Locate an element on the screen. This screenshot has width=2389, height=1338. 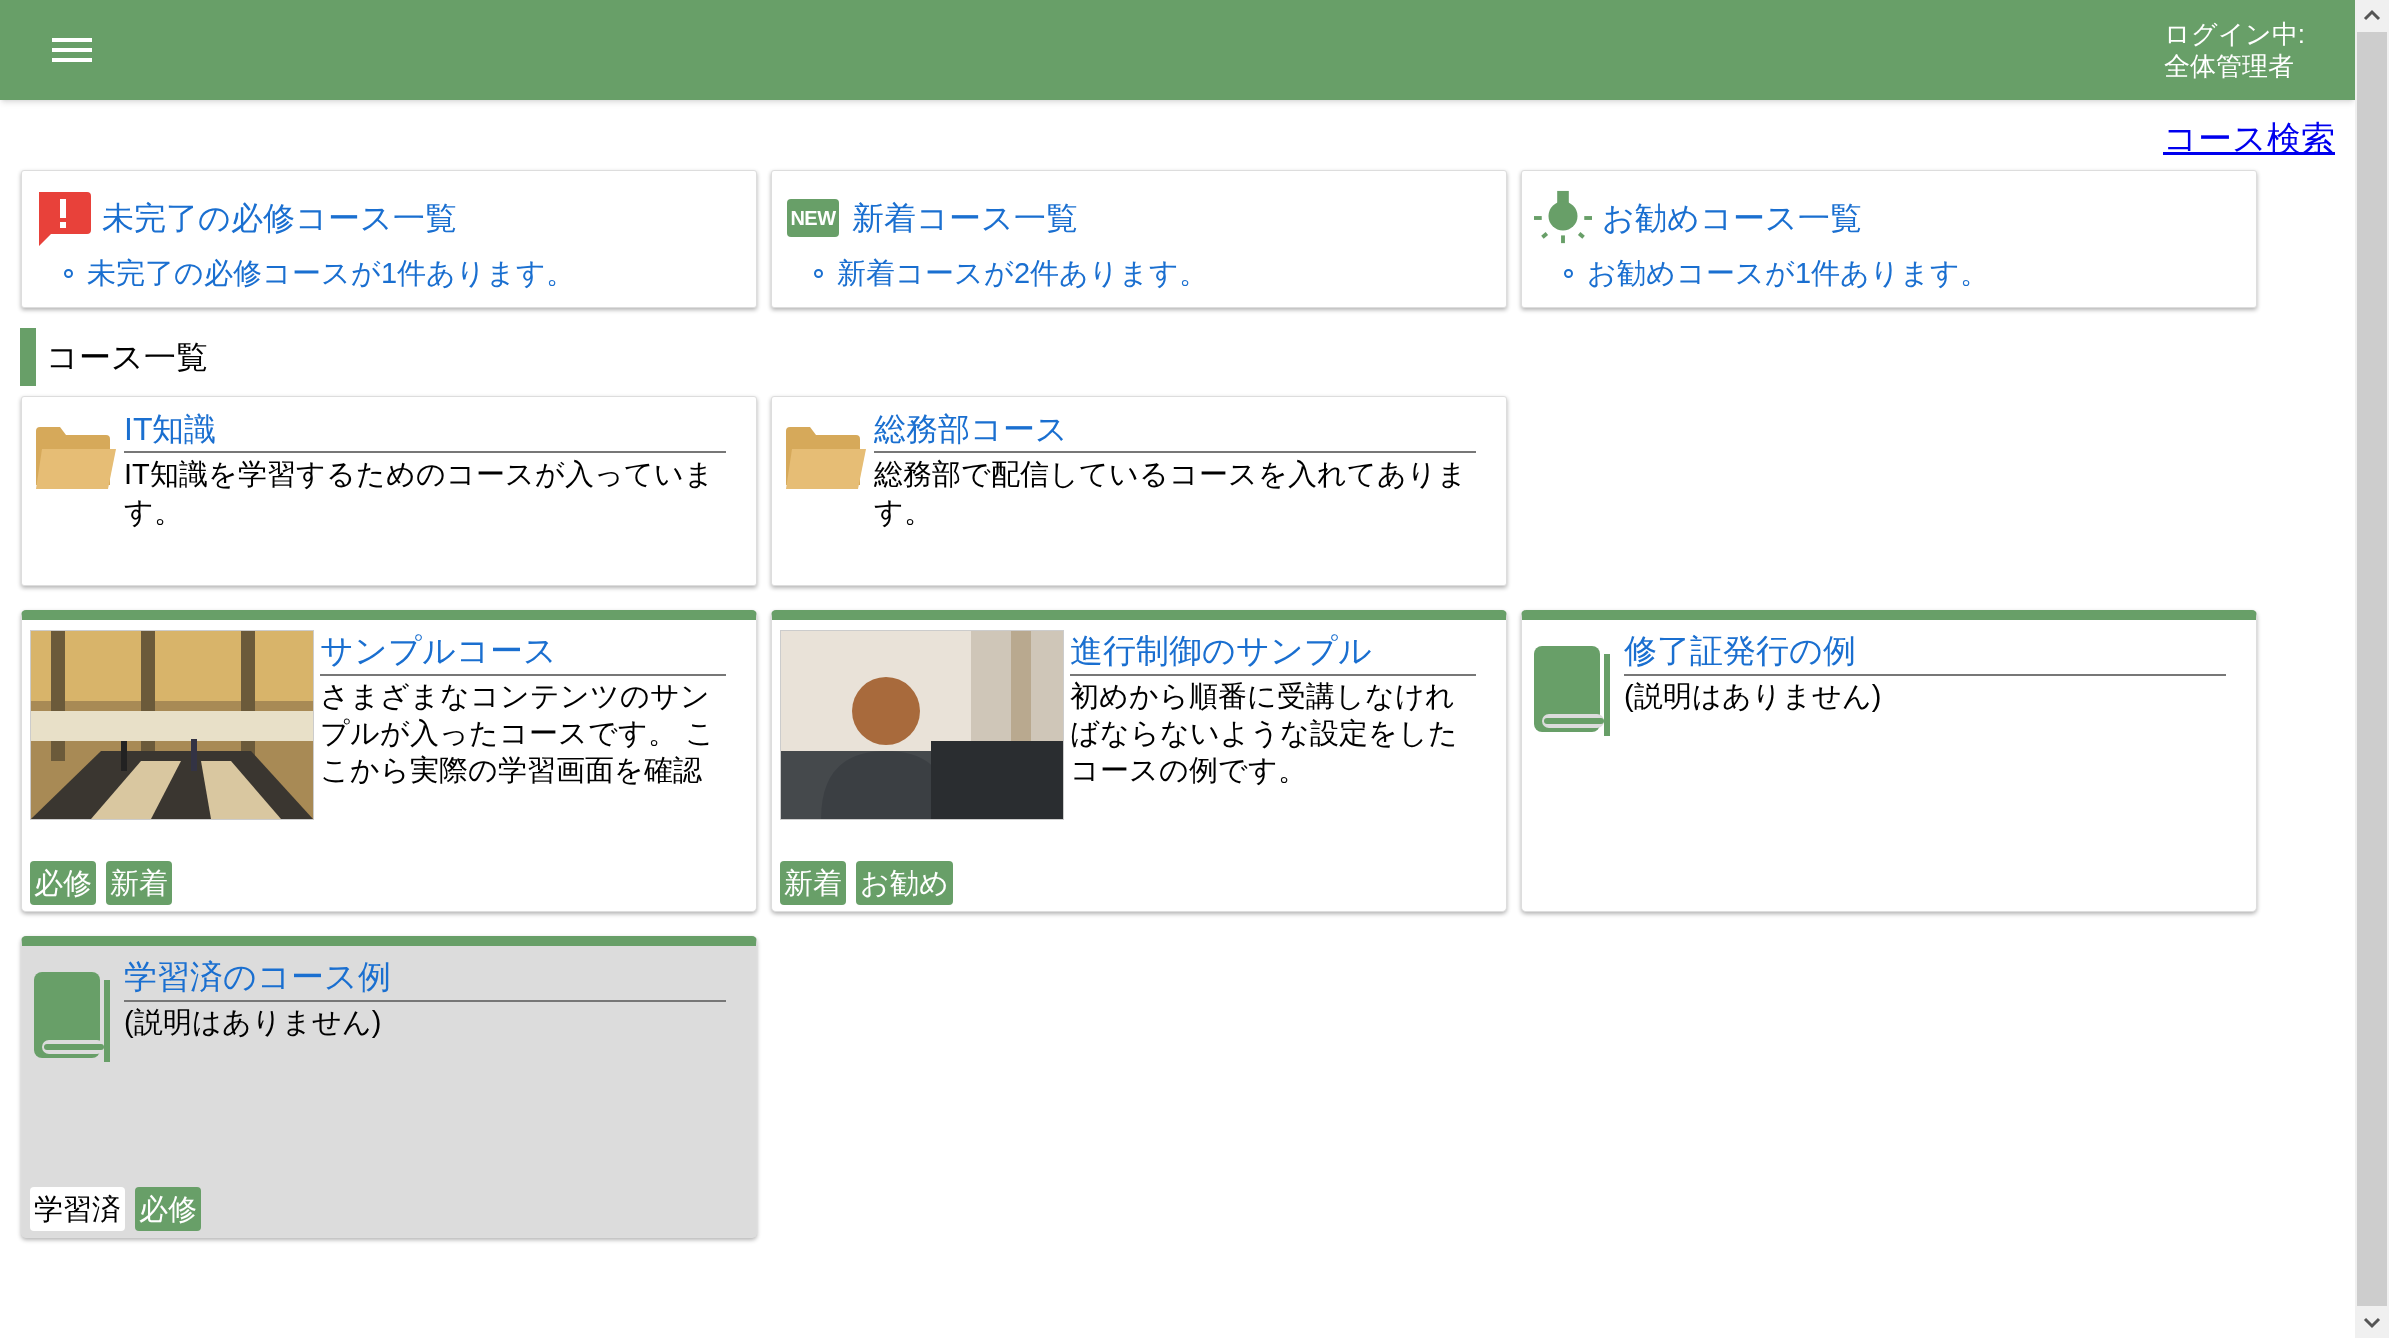
scrollbar is located at coordinates (2372, 669).